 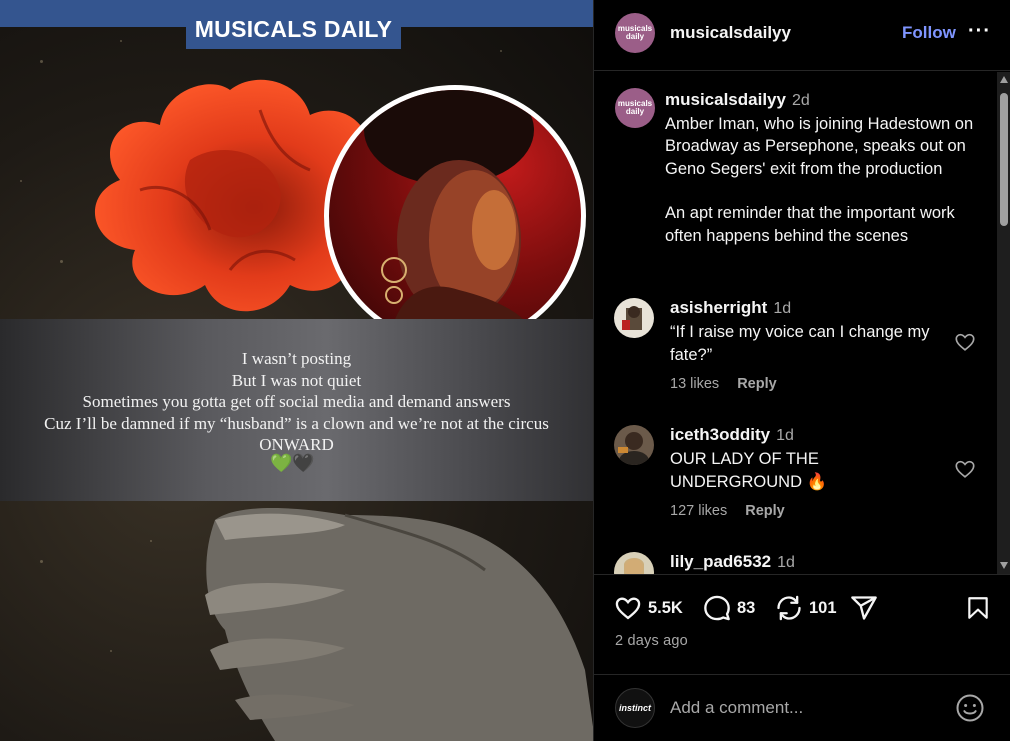 I want to click on author-avatar: musicals daily, so click(x=635, y=33).